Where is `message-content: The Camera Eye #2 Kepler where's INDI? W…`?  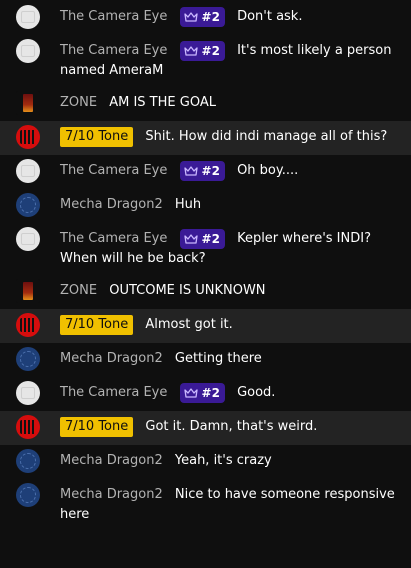 message-content: The Camera Eye #2 Kepler where's INDI? W… is located at coordinates (228, 249).